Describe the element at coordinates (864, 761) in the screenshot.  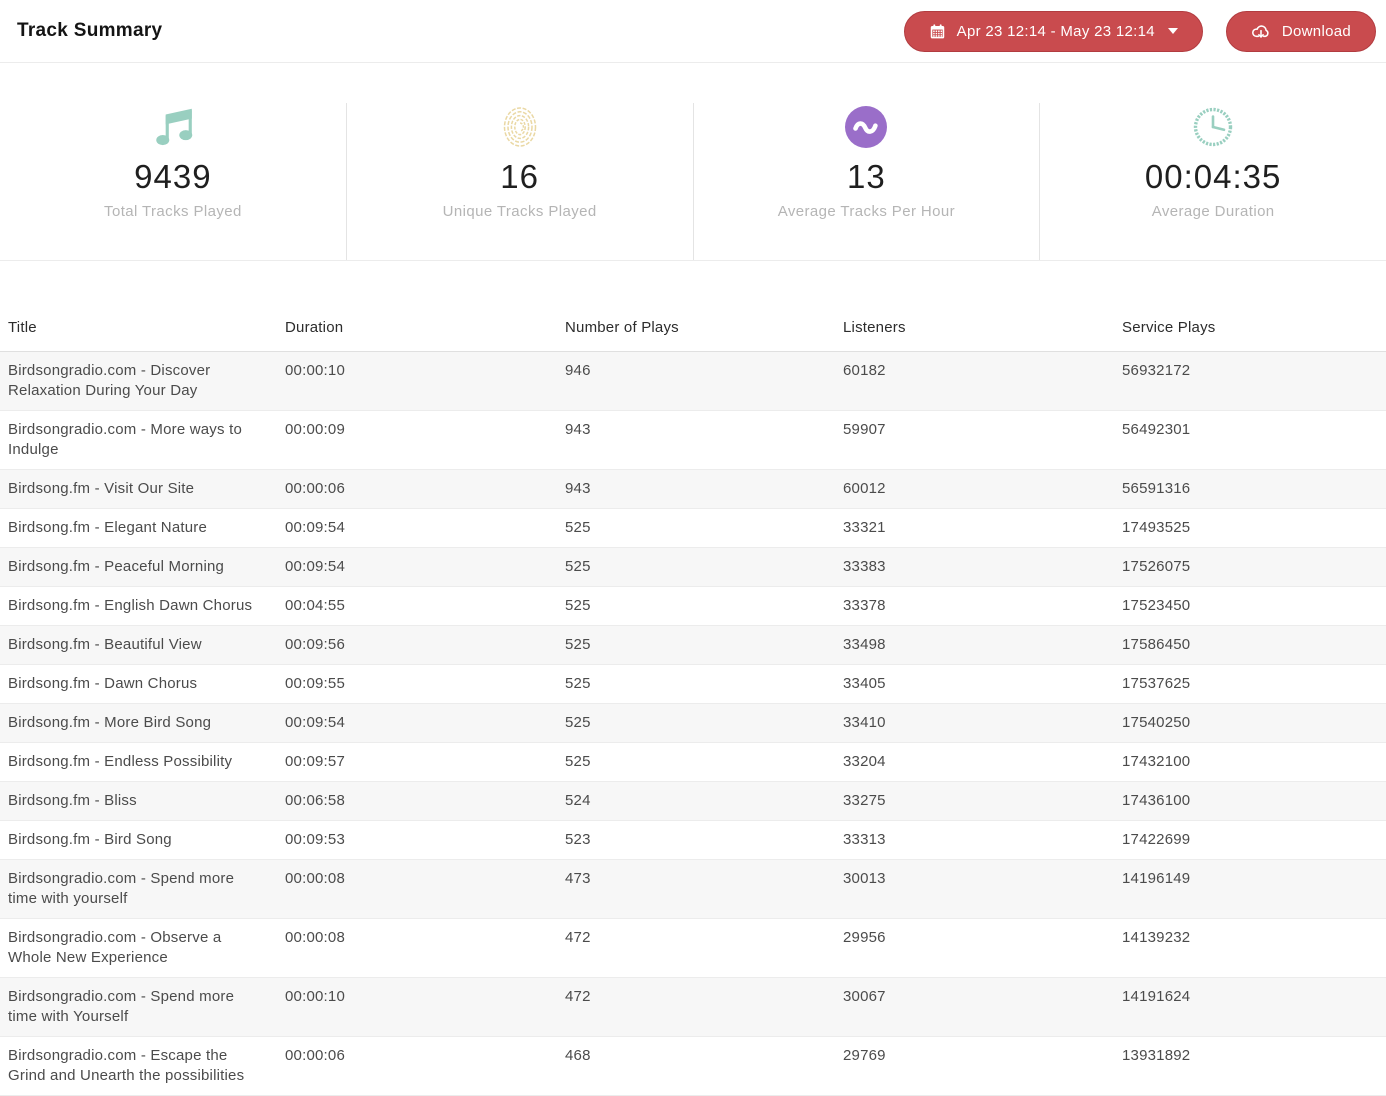
I see `cell-listeners: 33204` at that location.